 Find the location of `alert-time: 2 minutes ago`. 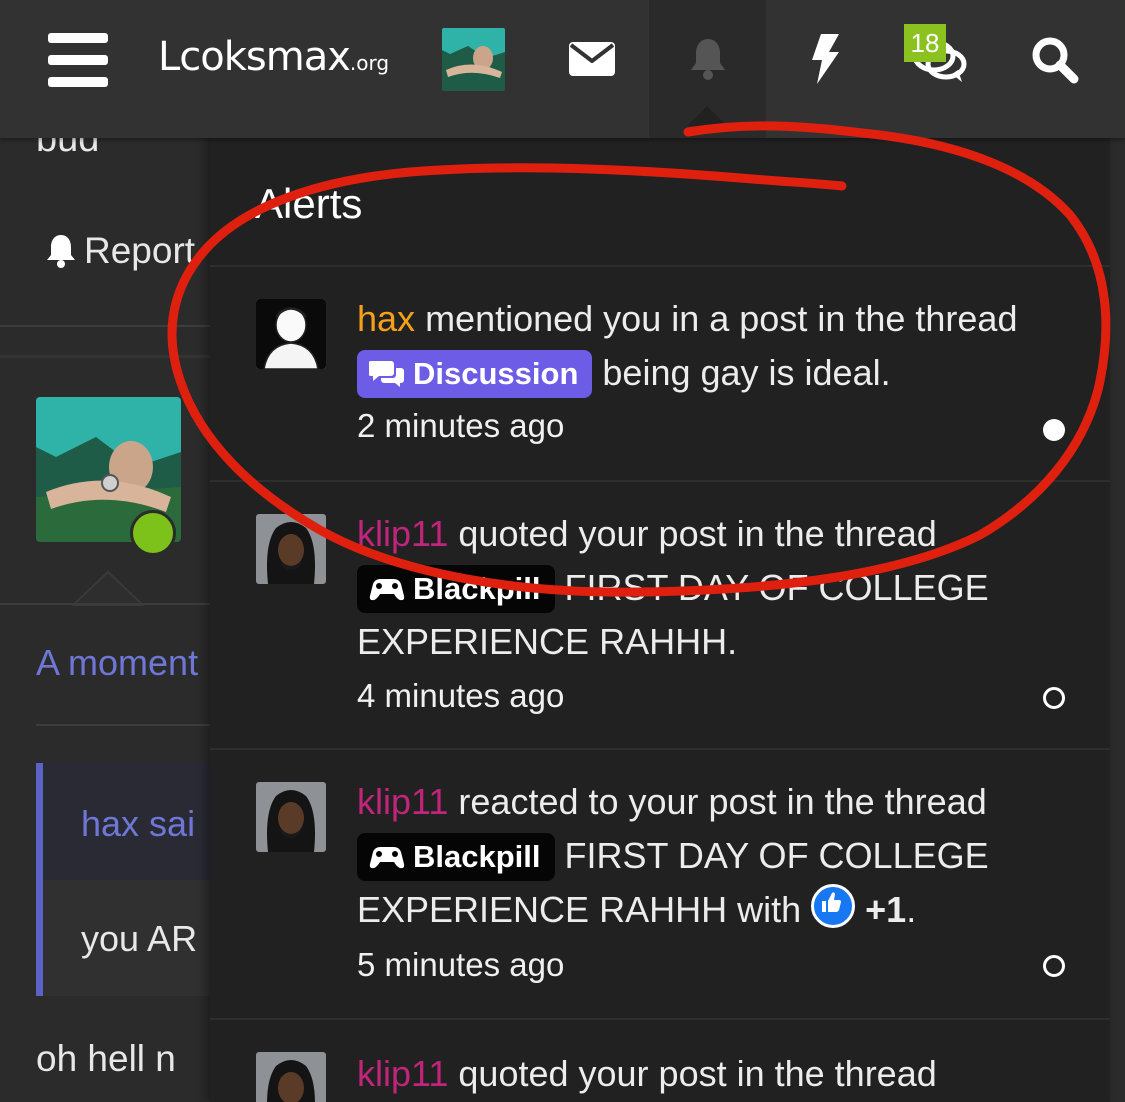

alert-time: 2 minutes ago is located at coordinates (461, 425).